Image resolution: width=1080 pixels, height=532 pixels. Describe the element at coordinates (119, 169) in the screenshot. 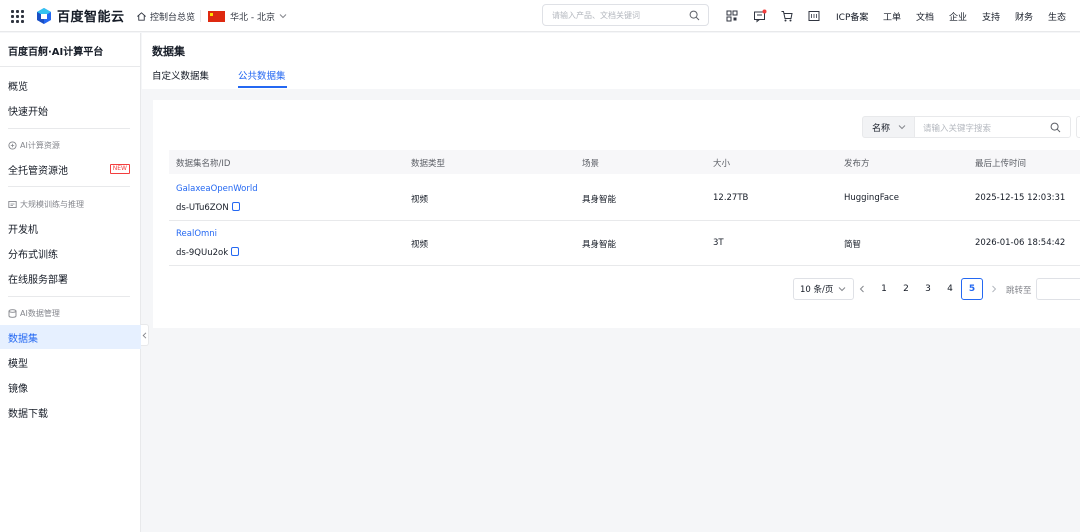

I see `new-badge: NEW` at that location.